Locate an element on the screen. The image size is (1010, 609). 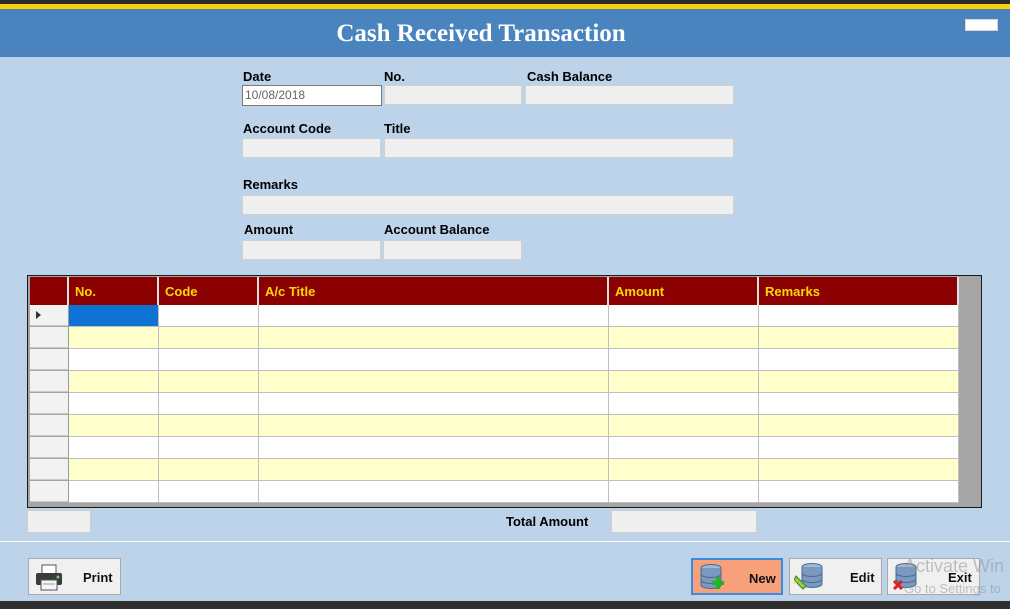
account-code-label: Account Code is located at coordinates (287, 128).